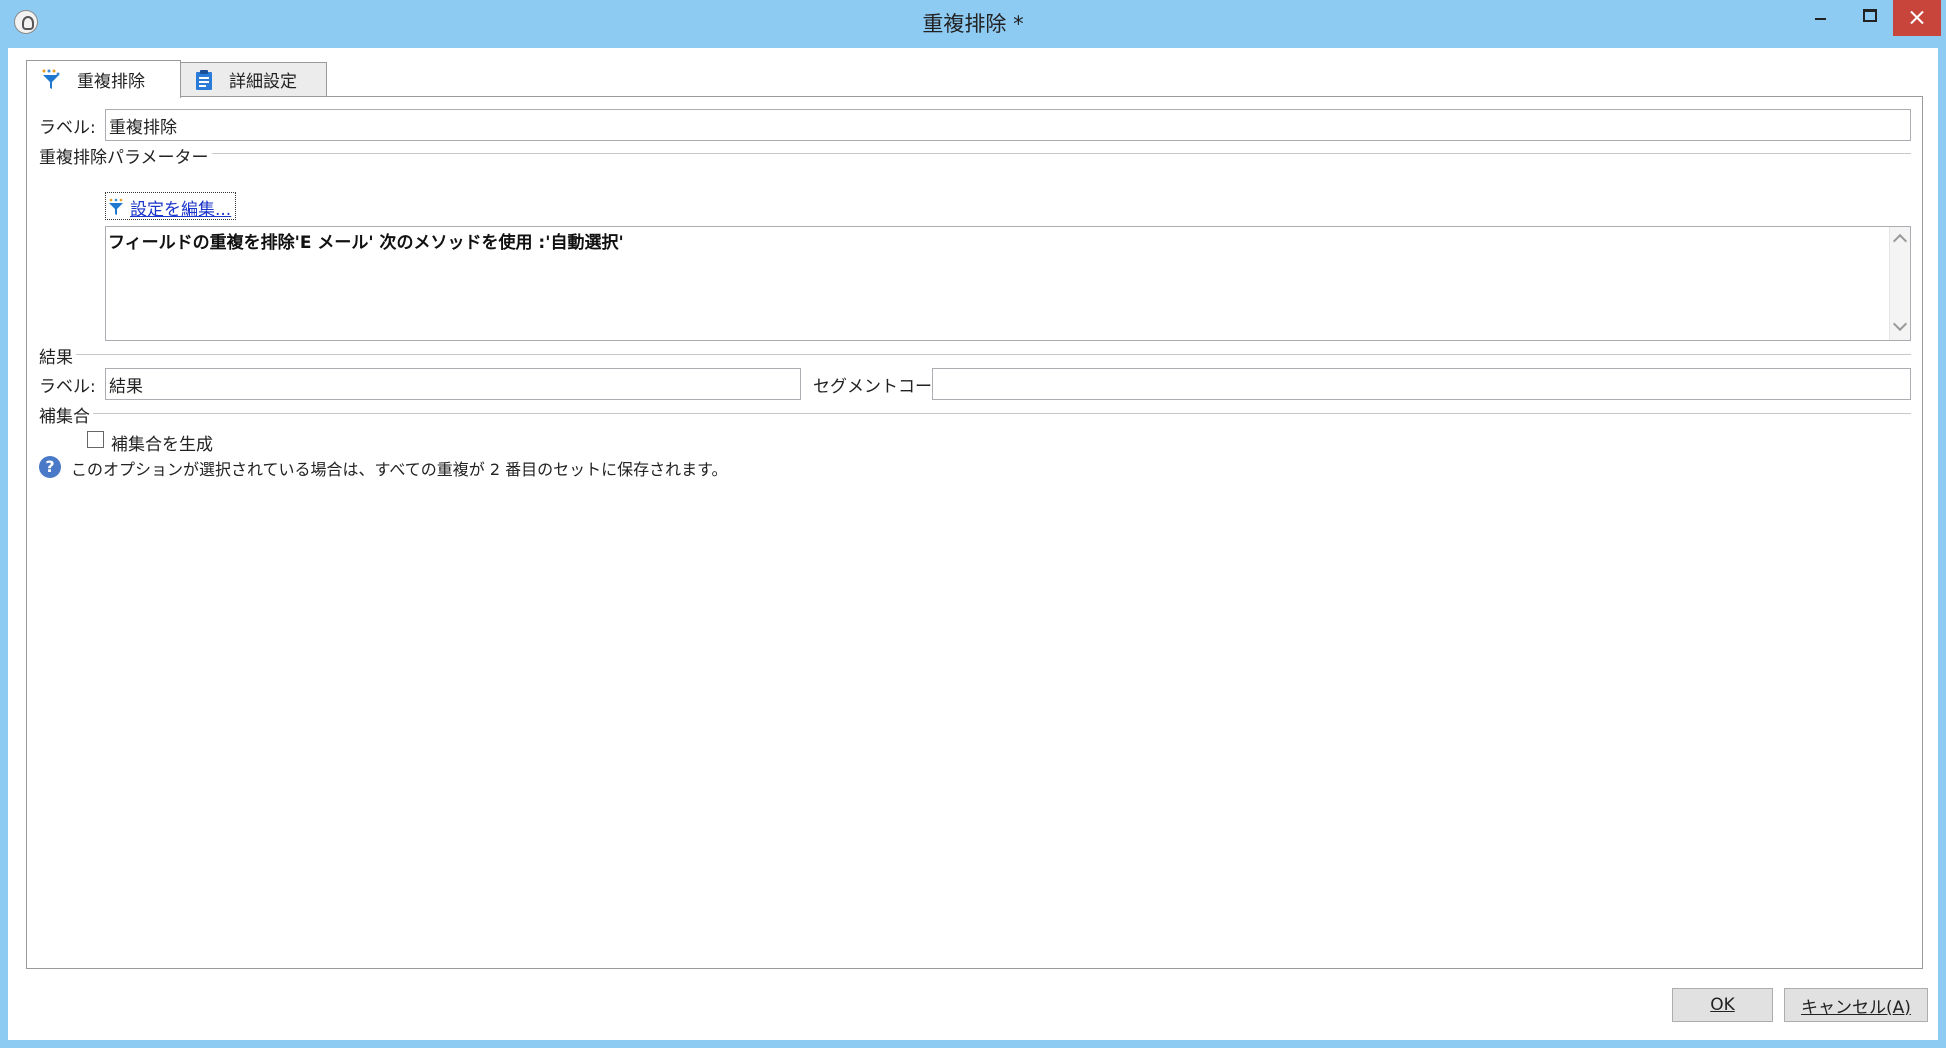 The image size is (1946, 1048). Describe the element at coordinates (1917, 18) in the screenshot. I see `close-button` at that location.